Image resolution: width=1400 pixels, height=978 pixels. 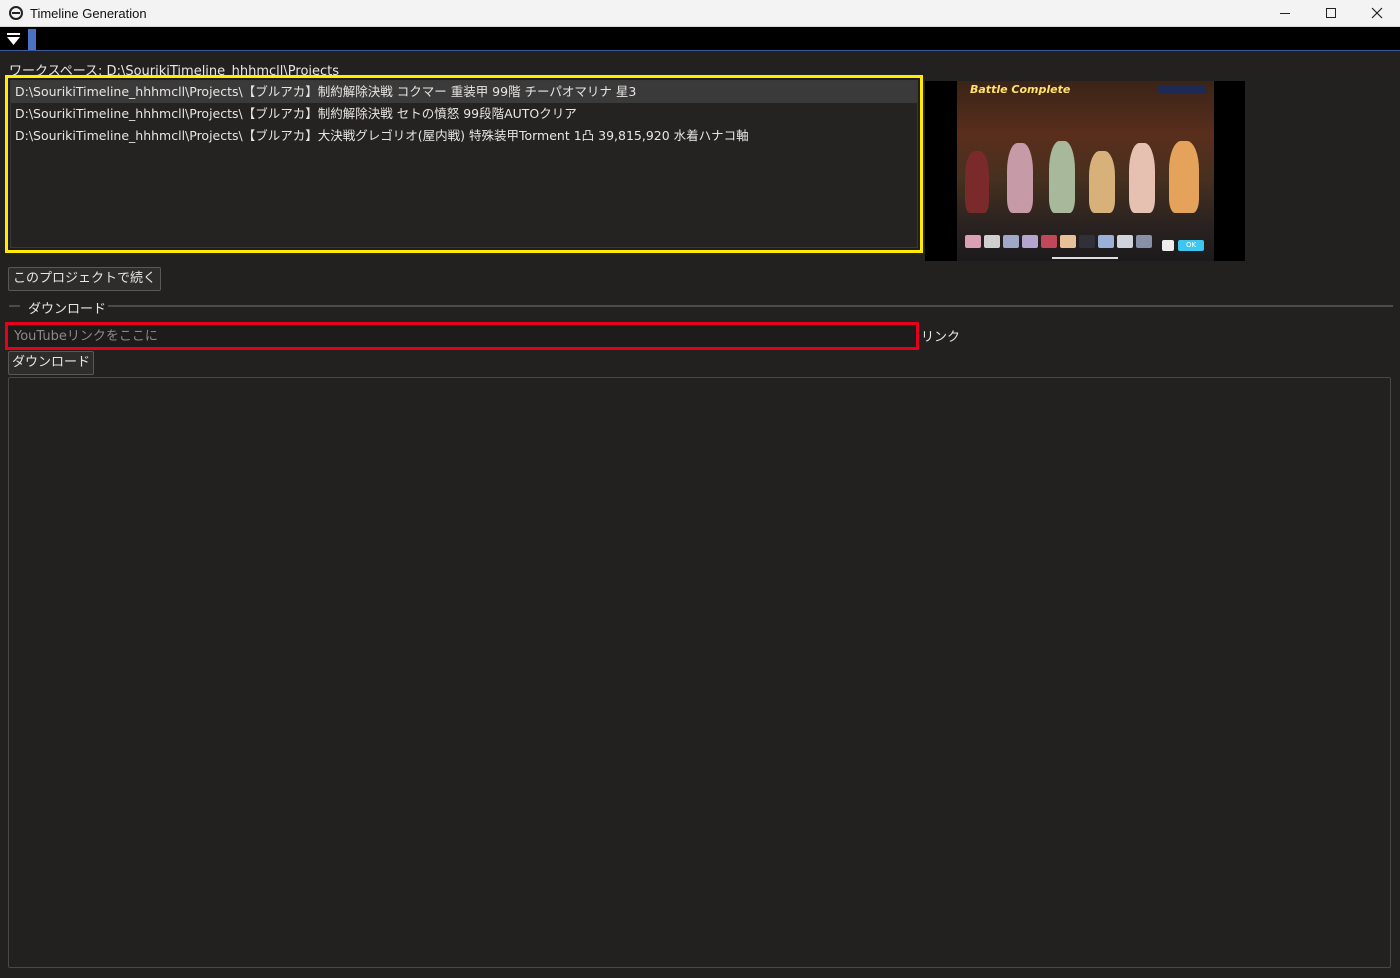 I want to click on minimize-icon, so click(x=1285, y=13).